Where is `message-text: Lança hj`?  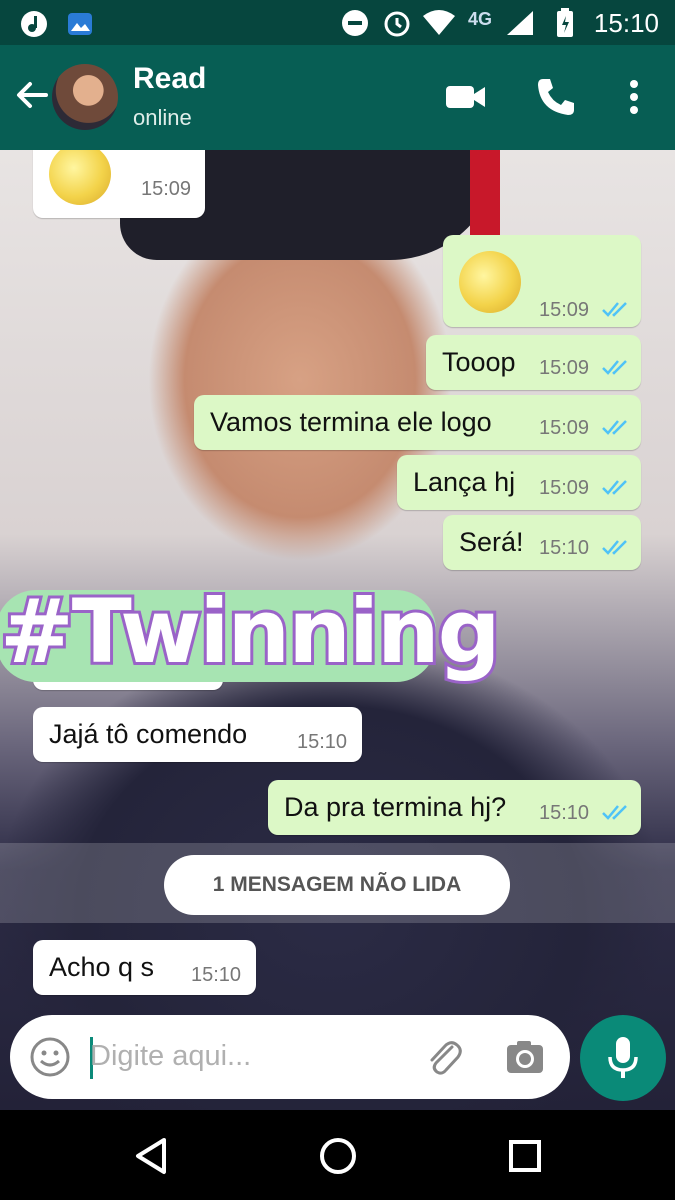 message-text: Lança hj is located at coordinates (464, 482).